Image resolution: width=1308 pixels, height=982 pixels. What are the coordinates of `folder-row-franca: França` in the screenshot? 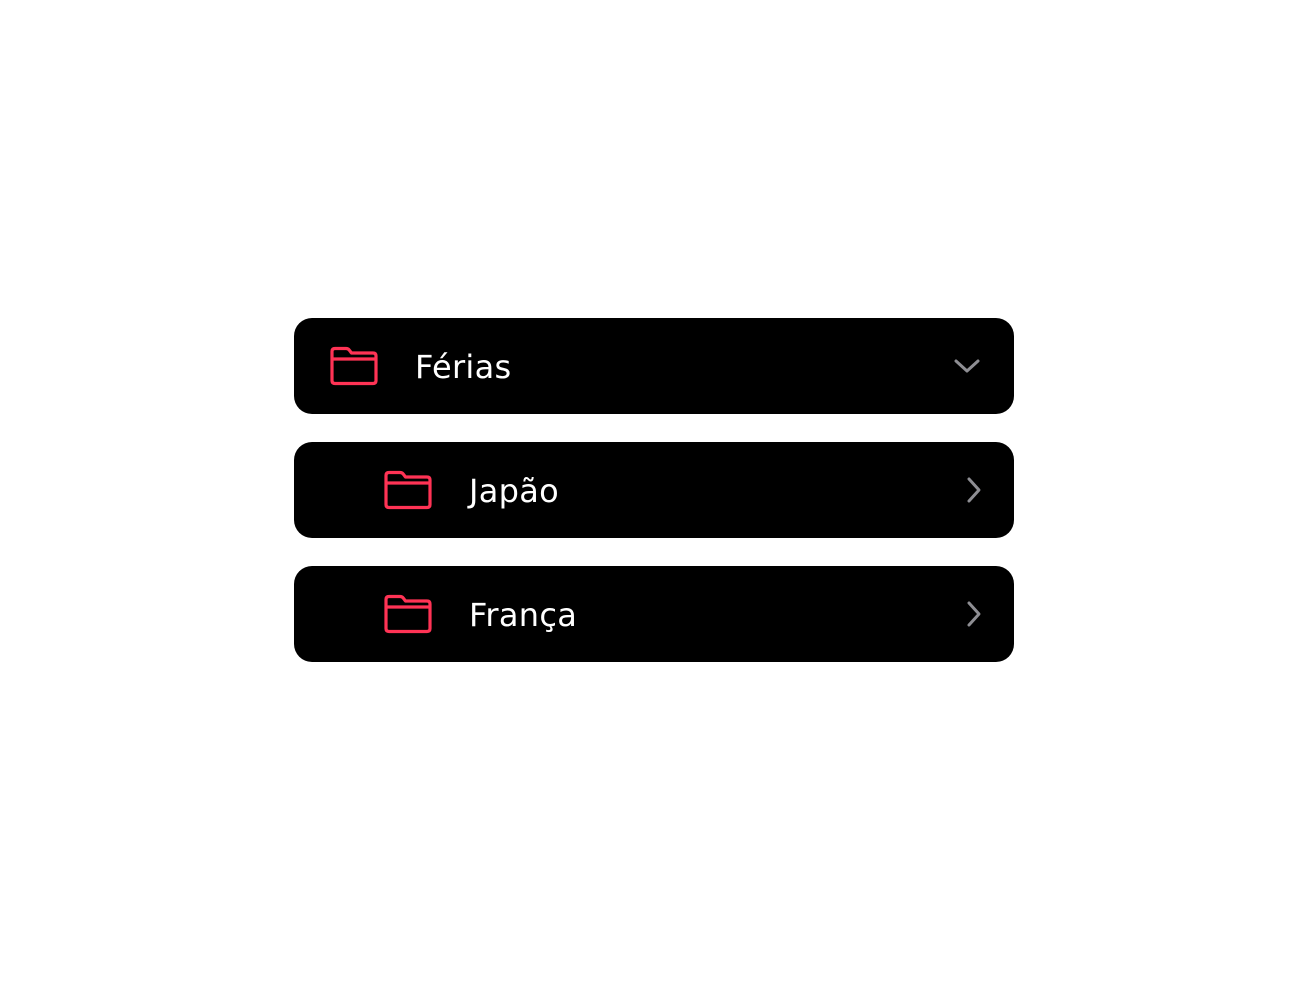 It's located at (654, 614).